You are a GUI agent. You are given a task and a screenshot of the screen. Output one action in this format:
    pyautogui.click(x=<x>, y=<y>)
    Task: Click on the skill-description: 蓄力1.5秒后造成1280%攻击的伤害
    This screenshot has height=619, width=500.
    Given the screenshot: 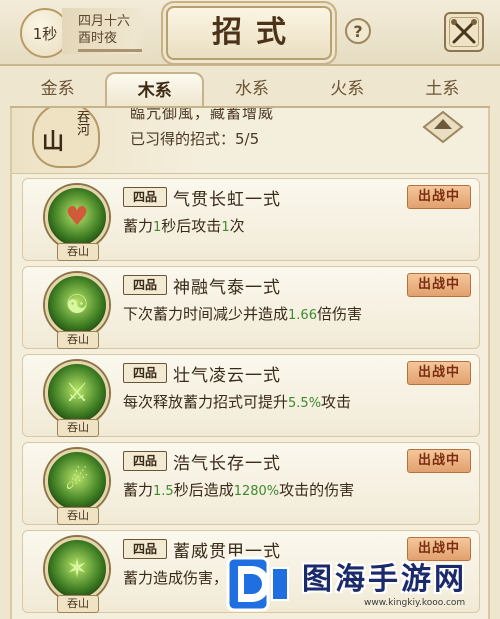 What is the action you would take?
    pyautogui.click(x=238, y=489)
    